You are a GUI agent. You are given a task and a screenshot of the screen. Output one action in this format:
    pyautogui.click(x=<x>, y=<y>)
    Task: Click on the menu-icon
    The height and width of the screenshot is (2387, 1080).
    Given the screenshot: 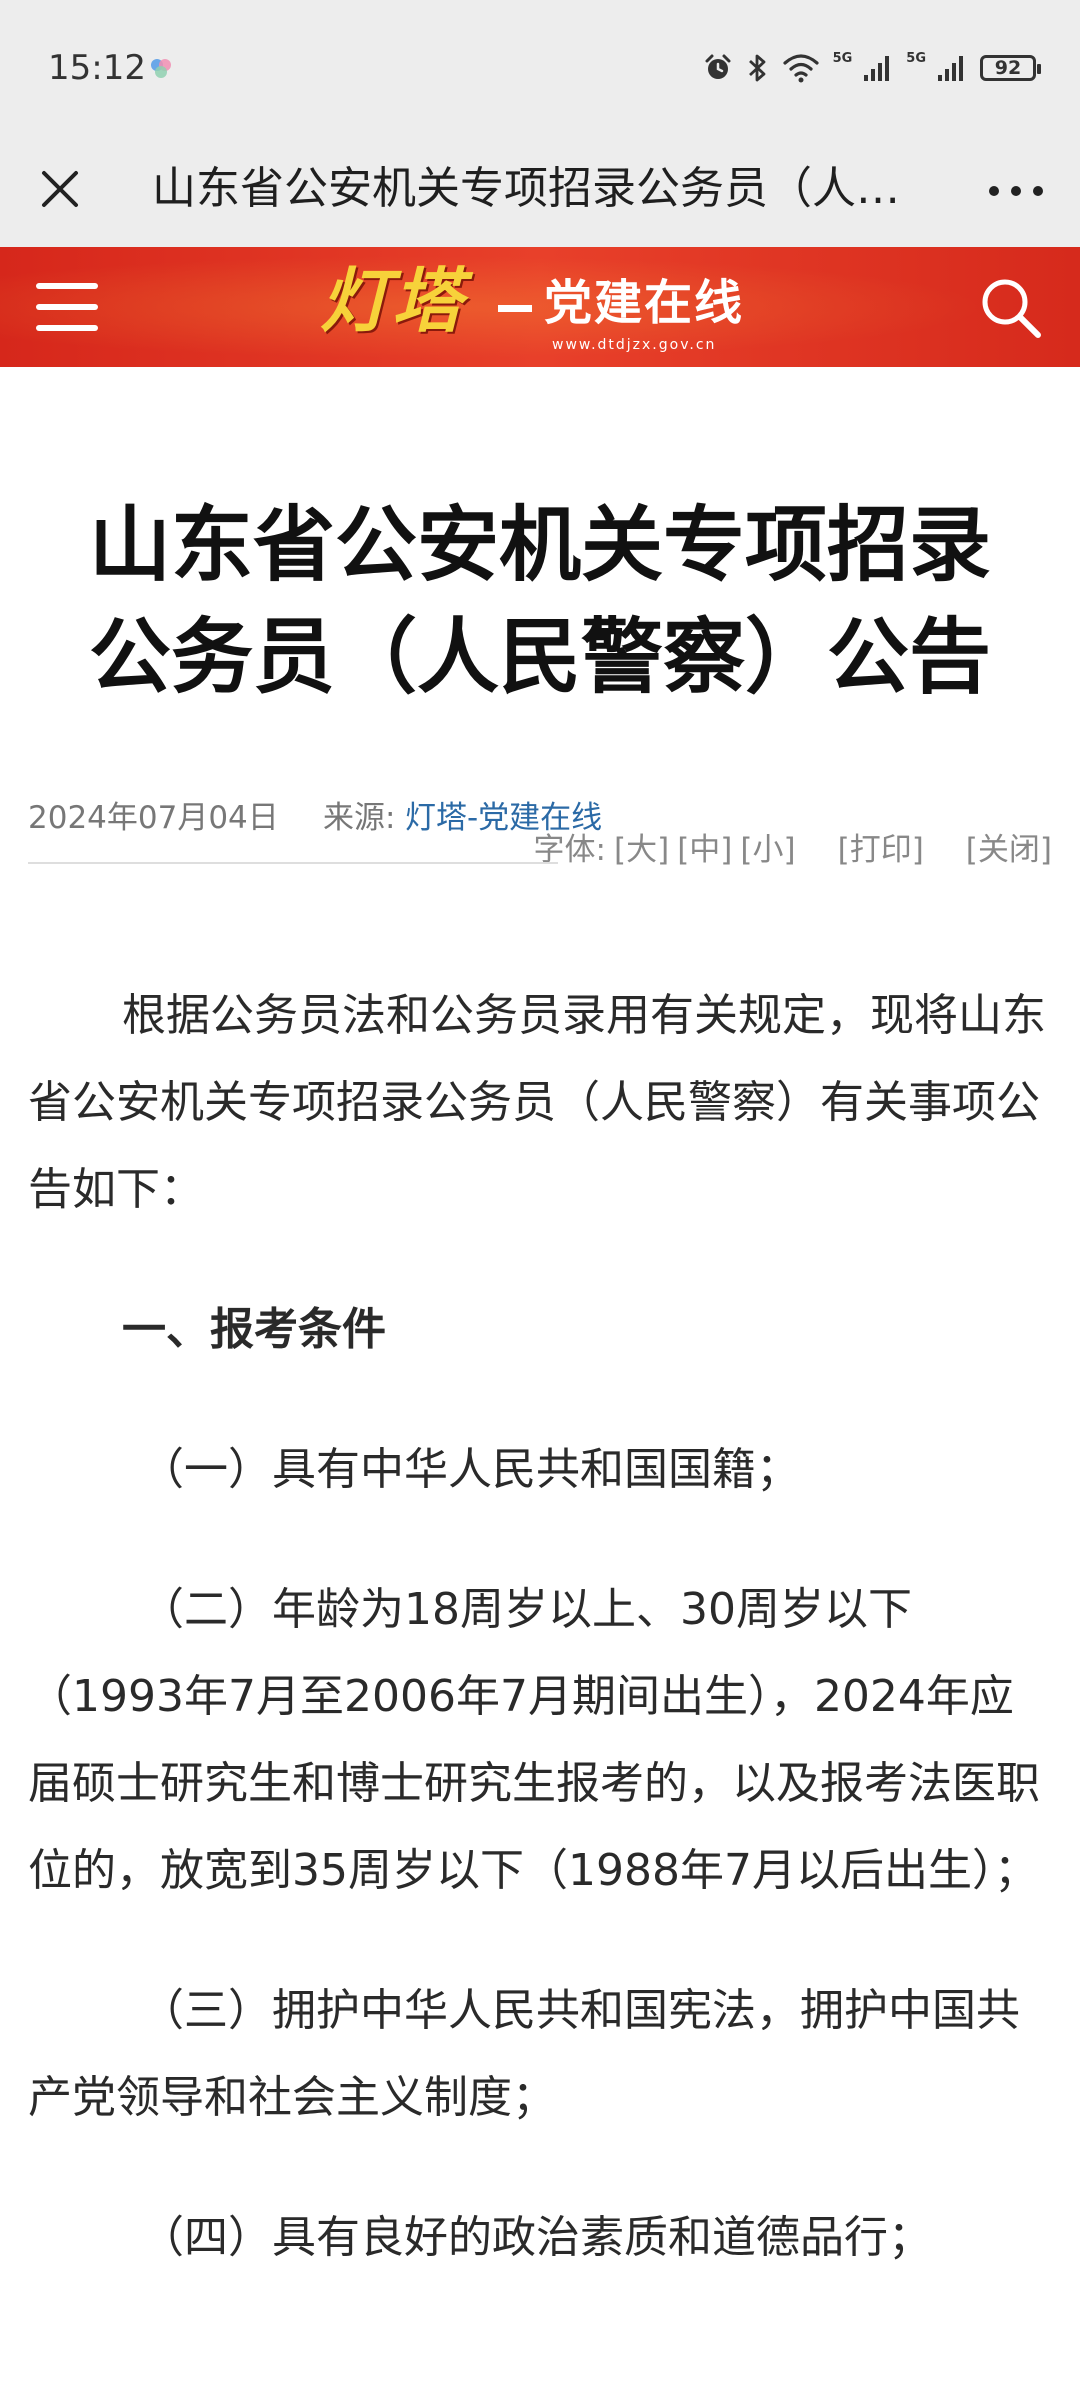 What is the action you would take?
    pyautogui.click(x=67, y=307)
    